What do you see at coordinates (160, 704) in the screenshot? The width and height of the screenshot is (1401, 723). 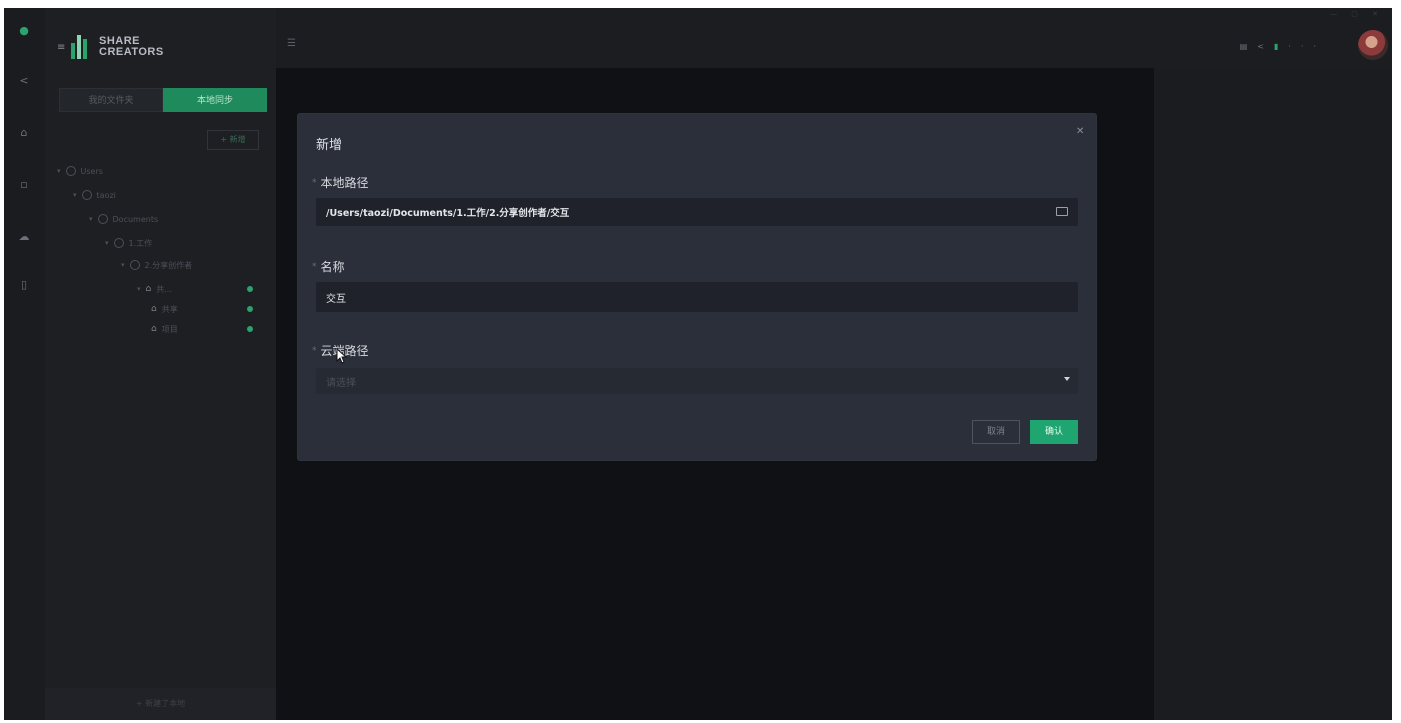 I see `panel-footer: + 新建了本地` at bounding box center [160, 704].